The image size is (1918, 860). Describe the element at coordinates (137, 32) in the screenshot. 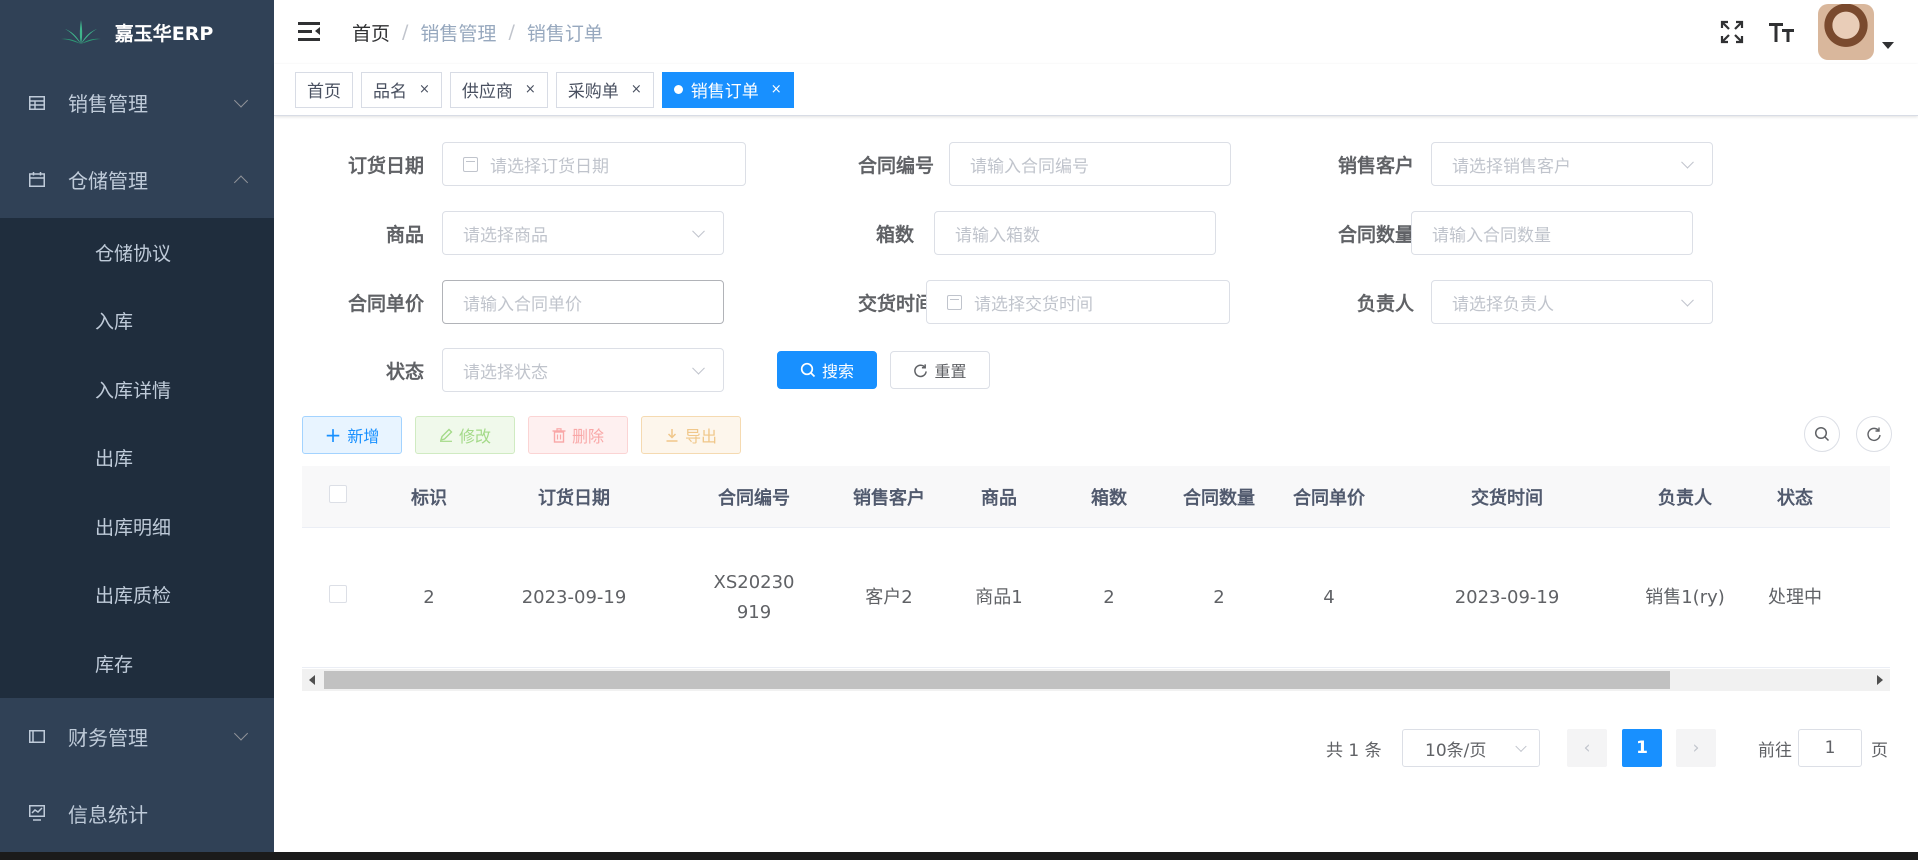

I see `logo: 嘉玉华ERP` at that location.